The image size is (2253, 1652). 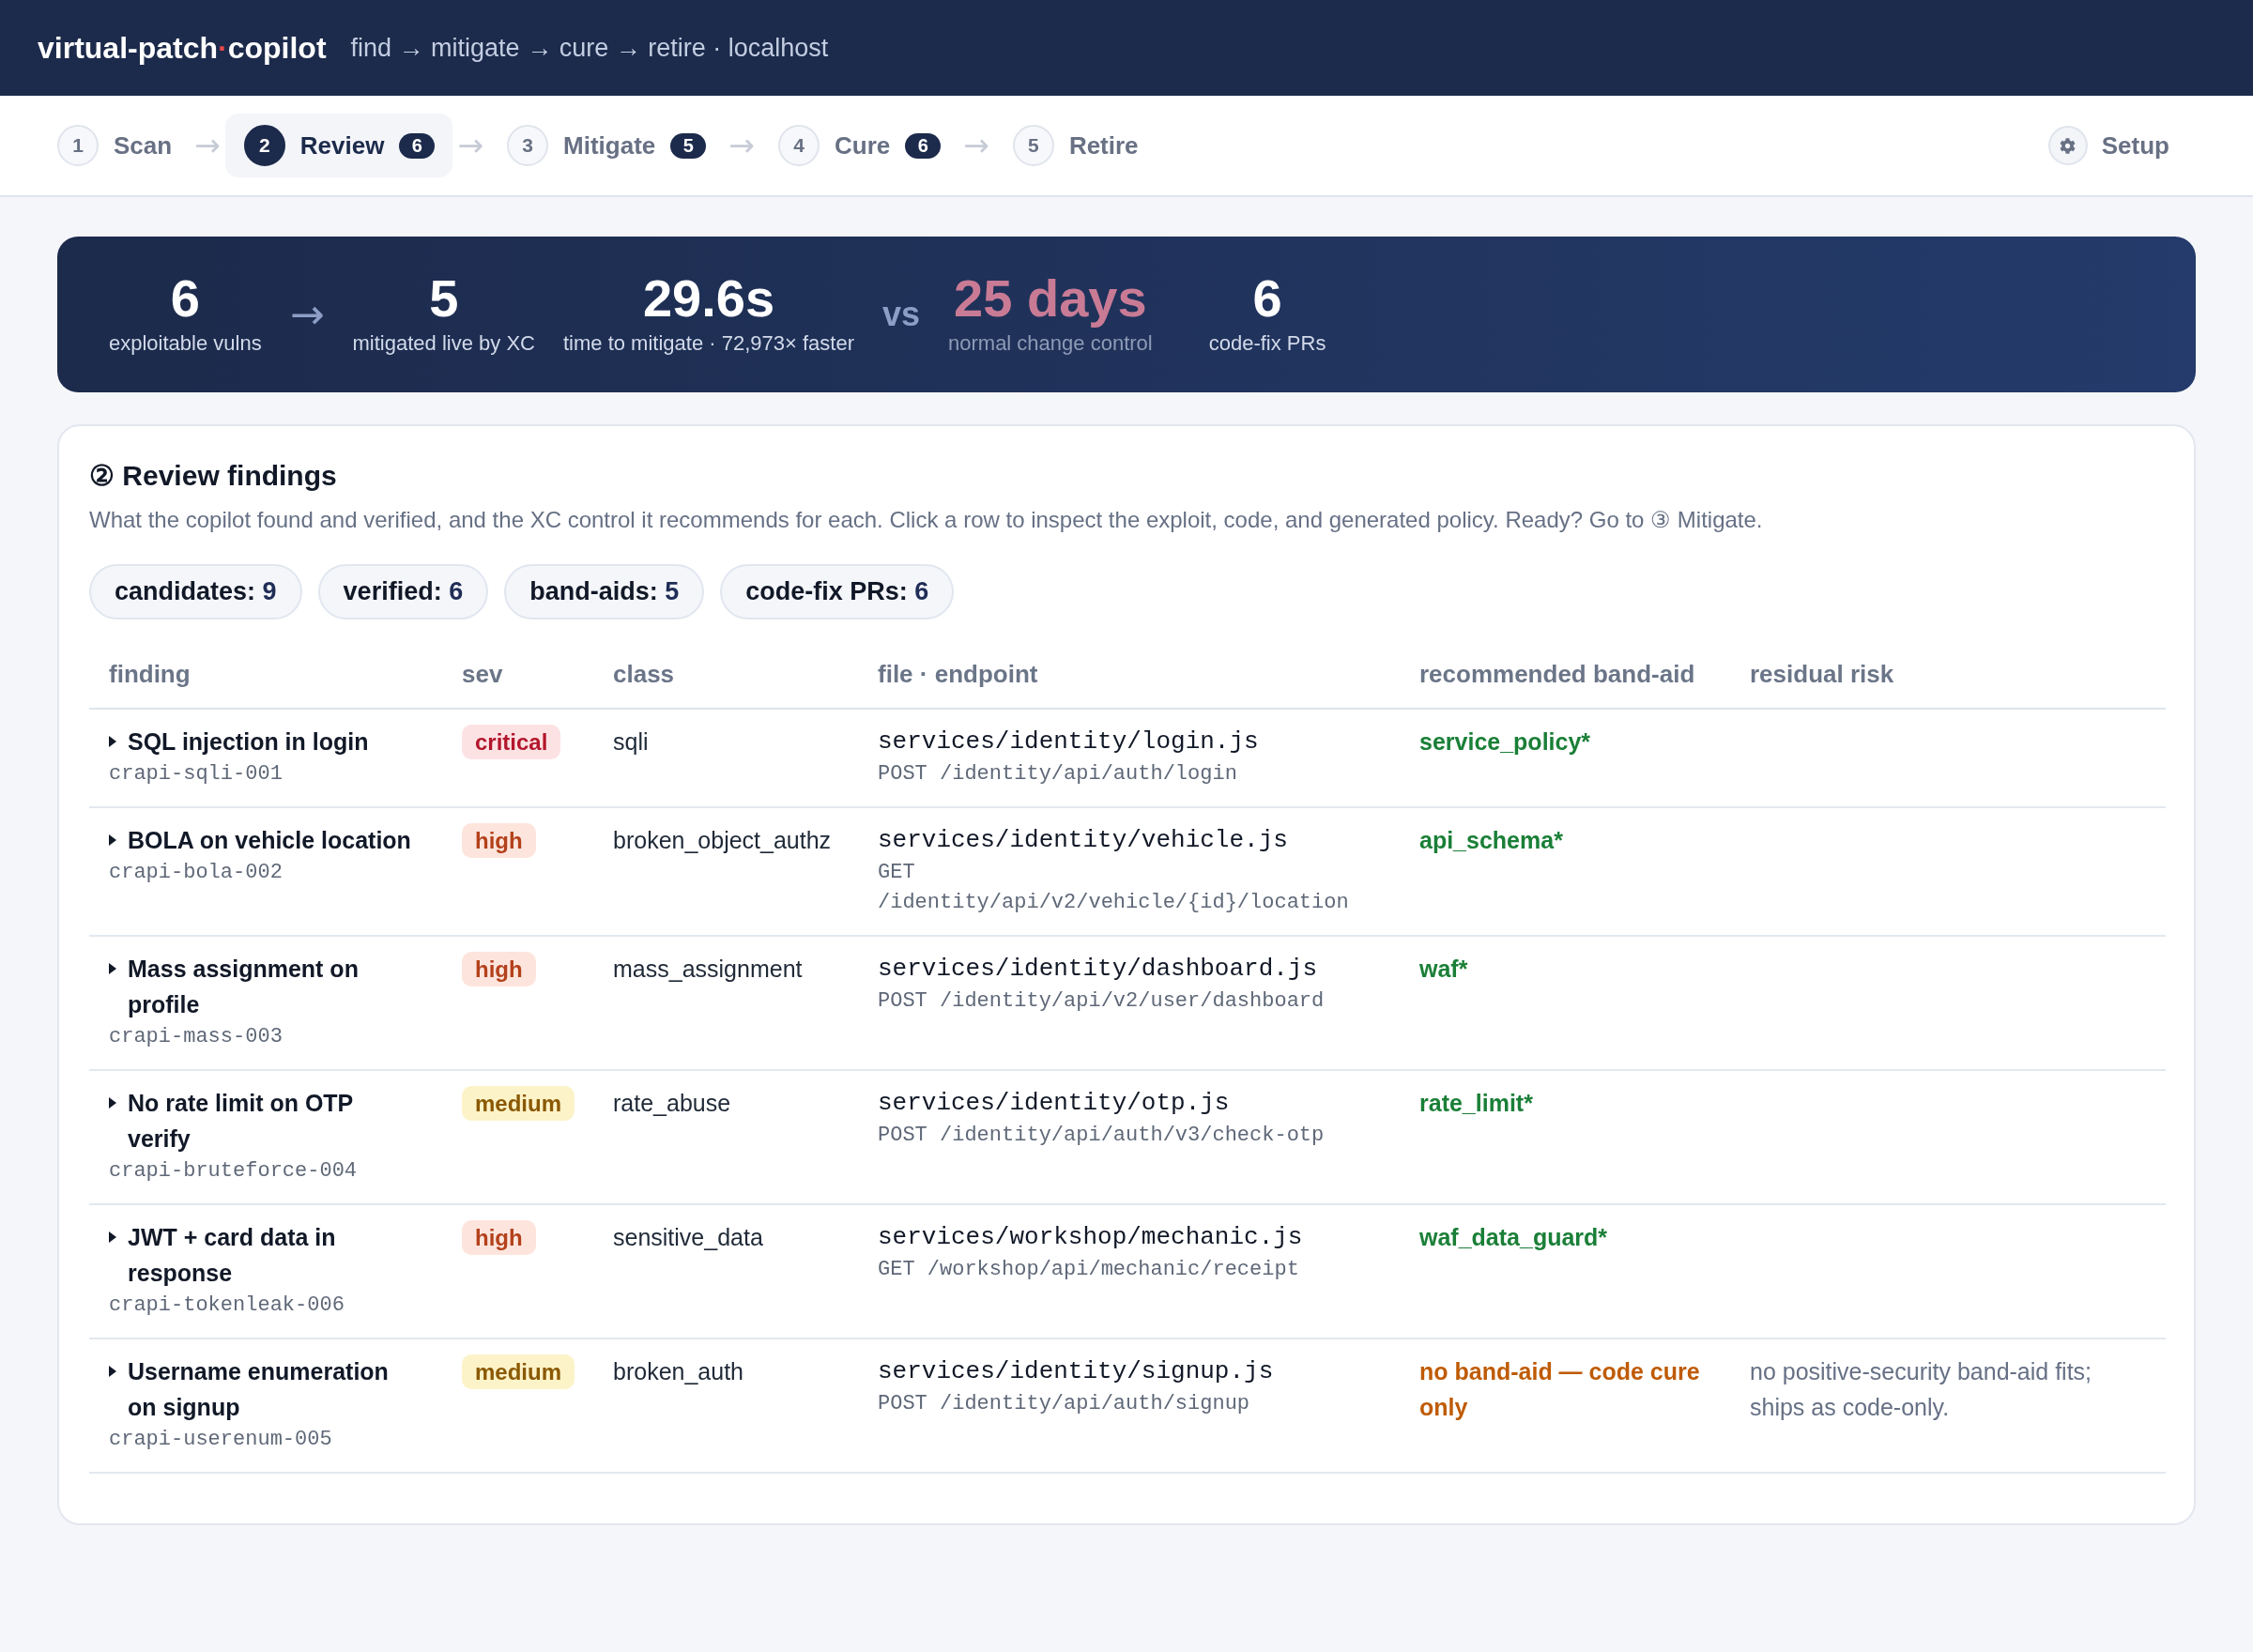 I want to click on residual-risk: no positive-security band-aid fits; ships as code-only., so click(x=1921, y=1389).